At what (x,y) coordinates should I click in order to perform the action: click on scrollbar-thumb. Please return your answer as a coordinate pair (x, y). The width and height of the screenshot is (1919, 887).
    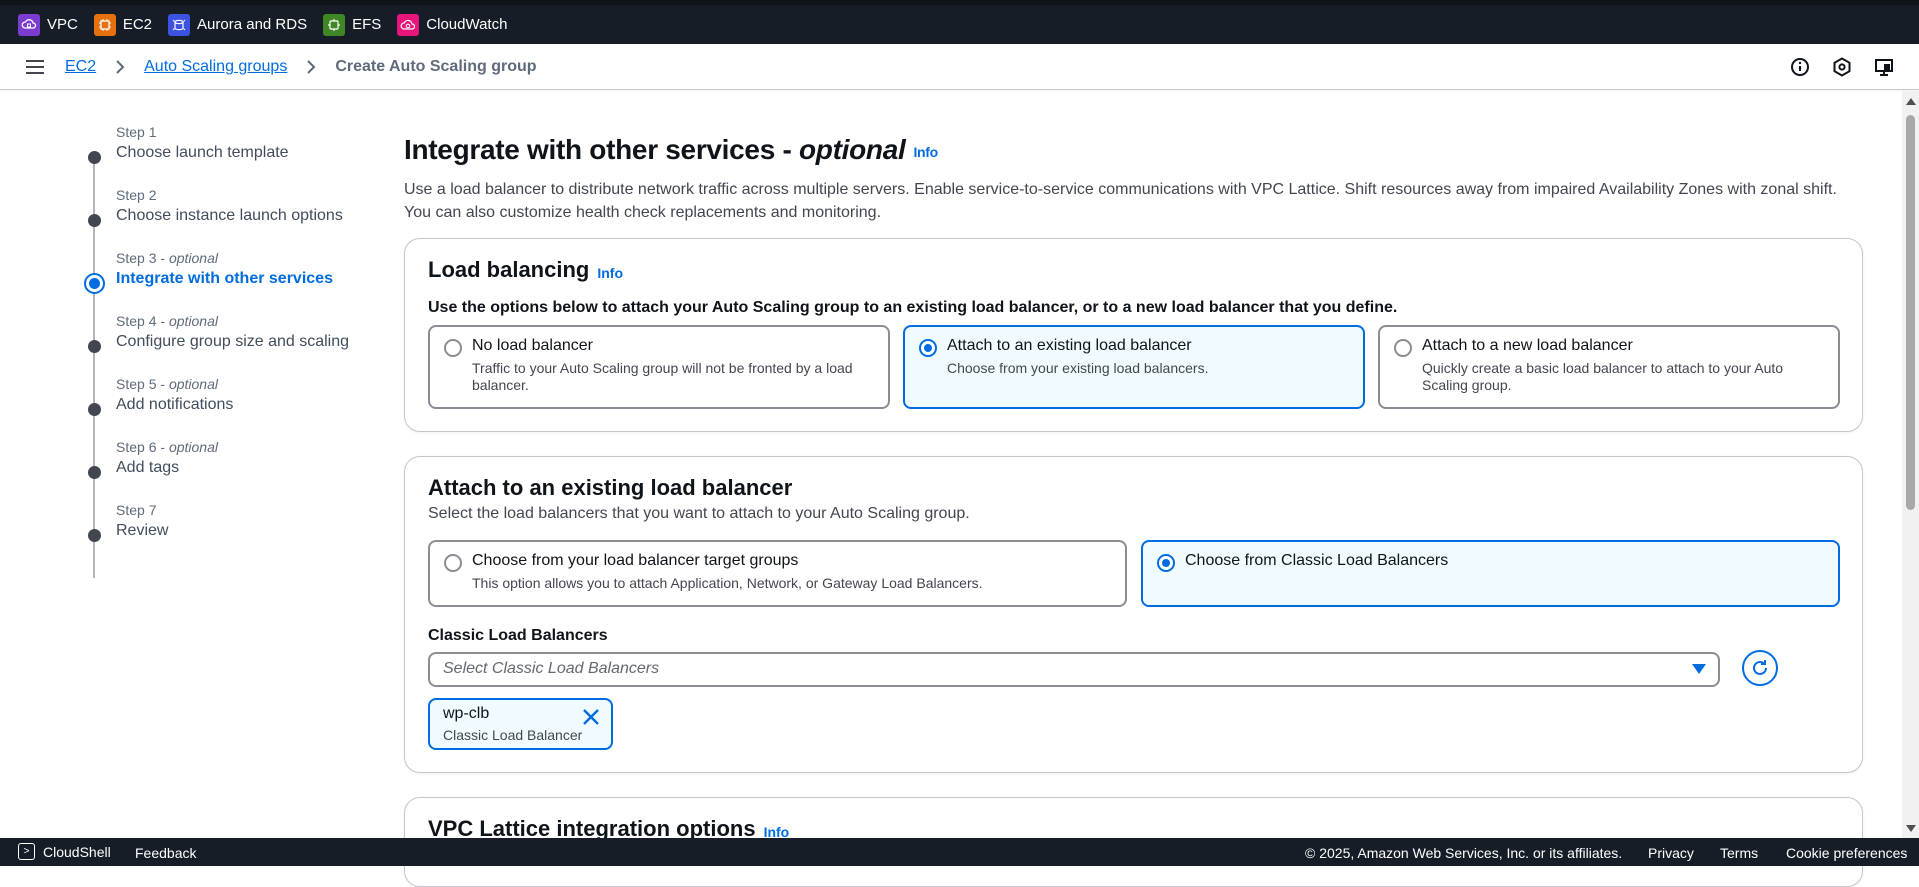
    Looking at the image, I should click on (1910, 312).